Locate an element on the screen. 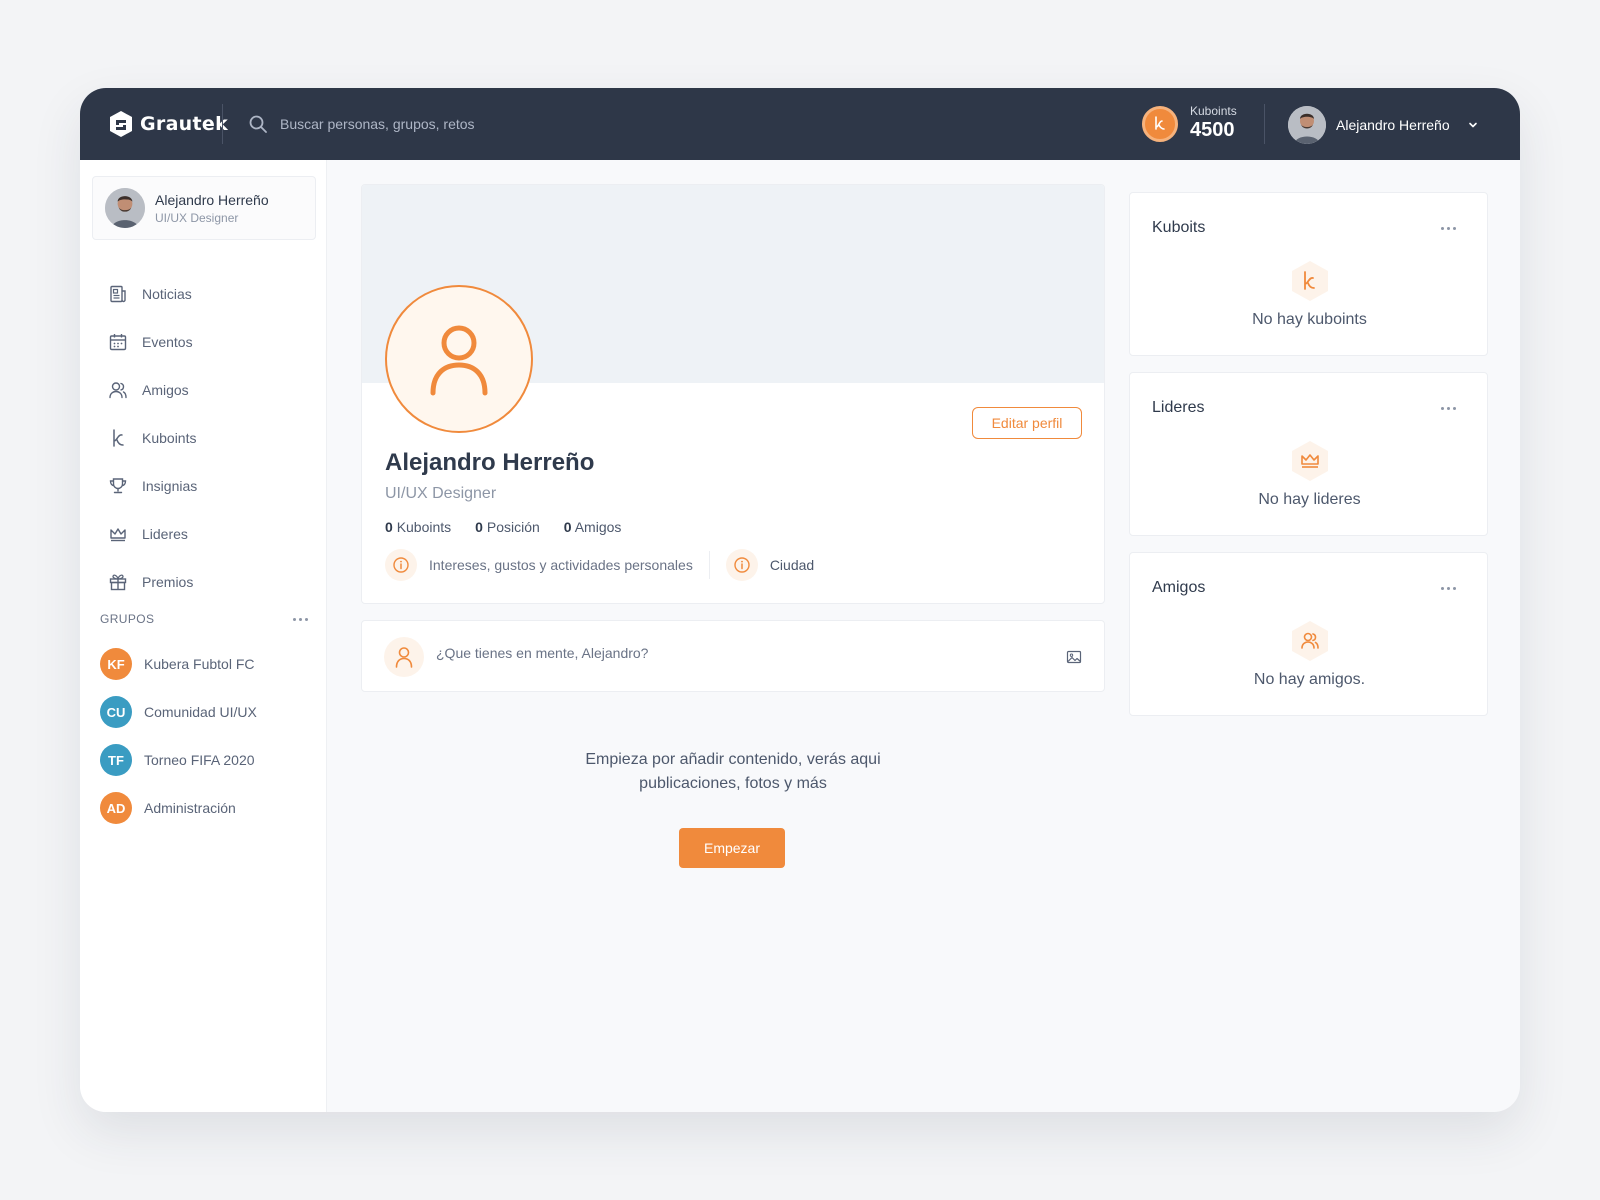 This screenshot has height=1200, width=1600. group-item-kubera: KF Kubera Fubtol FC is located at coordinates (178, 664).